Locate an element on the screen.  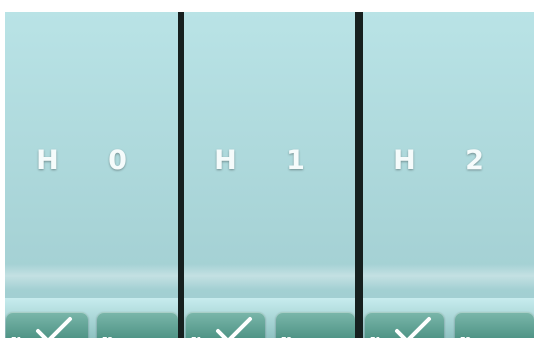
display-code: H 1 is located at coordinates (269, 160).